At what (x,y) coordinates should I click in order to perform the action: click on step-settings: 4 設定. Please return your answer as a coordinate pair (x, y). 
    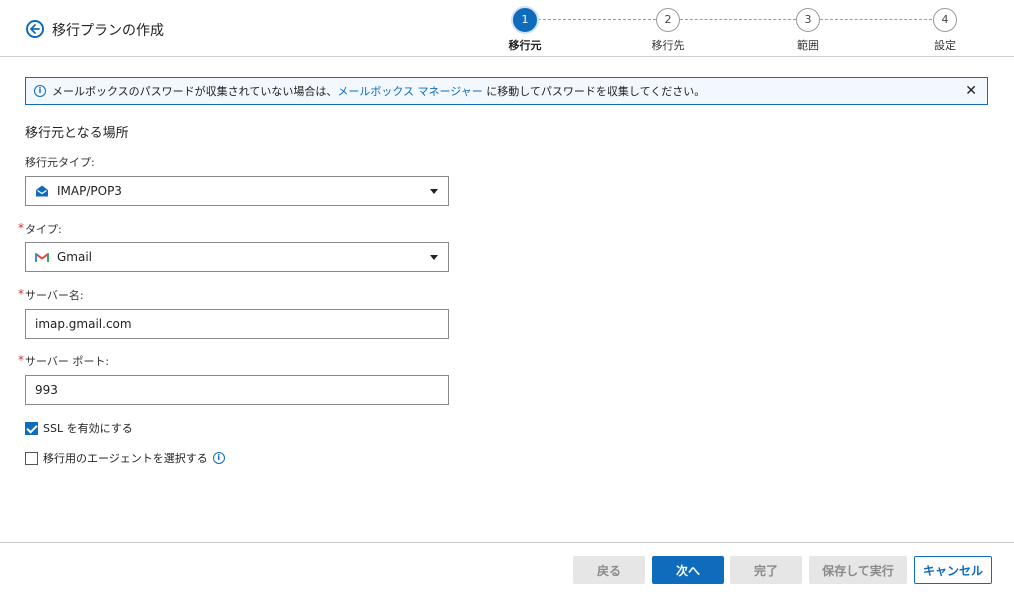
    Looking at the image, I should click on (945, 30).